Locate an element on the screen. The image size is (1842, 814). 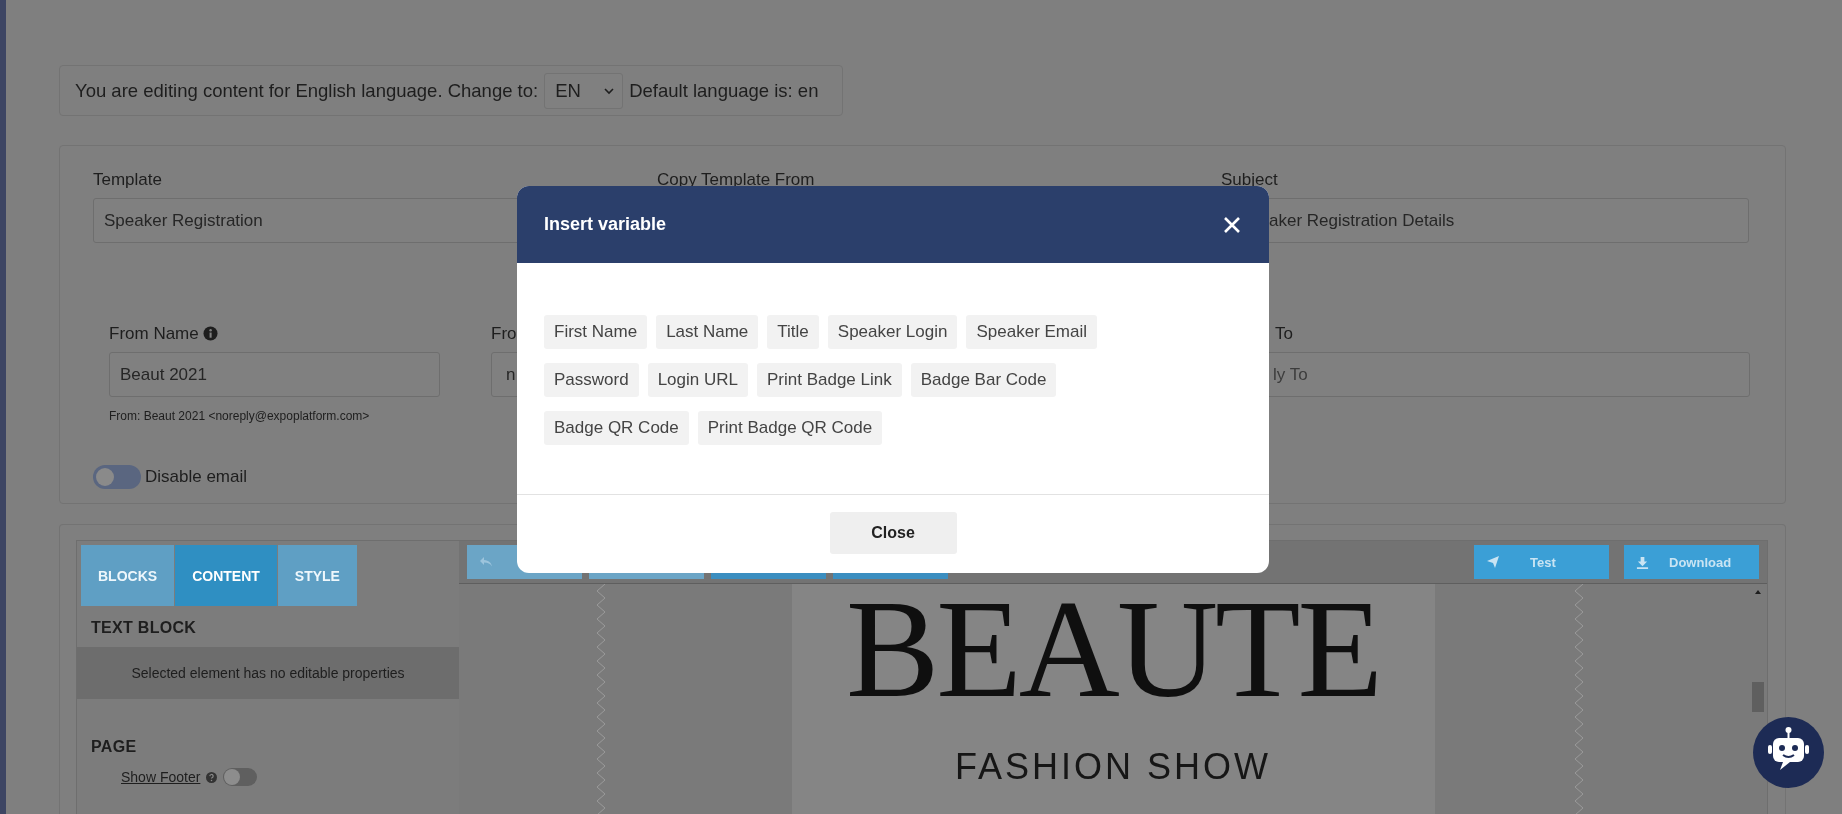
variable-chip: Login URL is located at coordinates (697, 380).